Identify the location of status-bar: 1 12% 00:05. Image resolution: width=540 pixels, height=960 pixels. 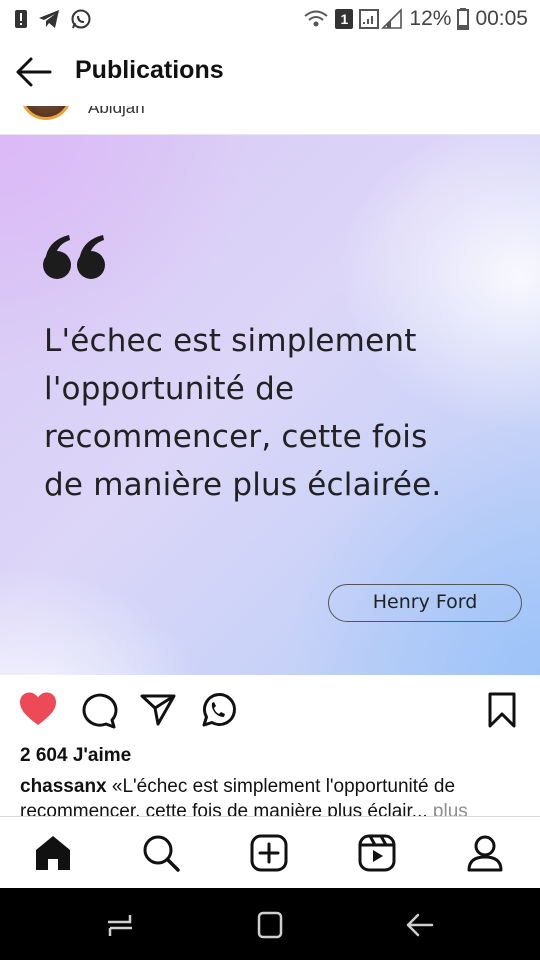
(270, 19).